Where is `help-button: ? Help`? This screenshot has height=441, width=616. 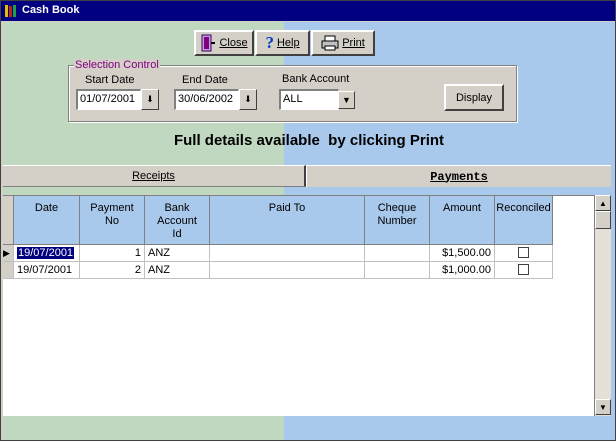 help-button: ? Help is located at coordinates (282, 43).